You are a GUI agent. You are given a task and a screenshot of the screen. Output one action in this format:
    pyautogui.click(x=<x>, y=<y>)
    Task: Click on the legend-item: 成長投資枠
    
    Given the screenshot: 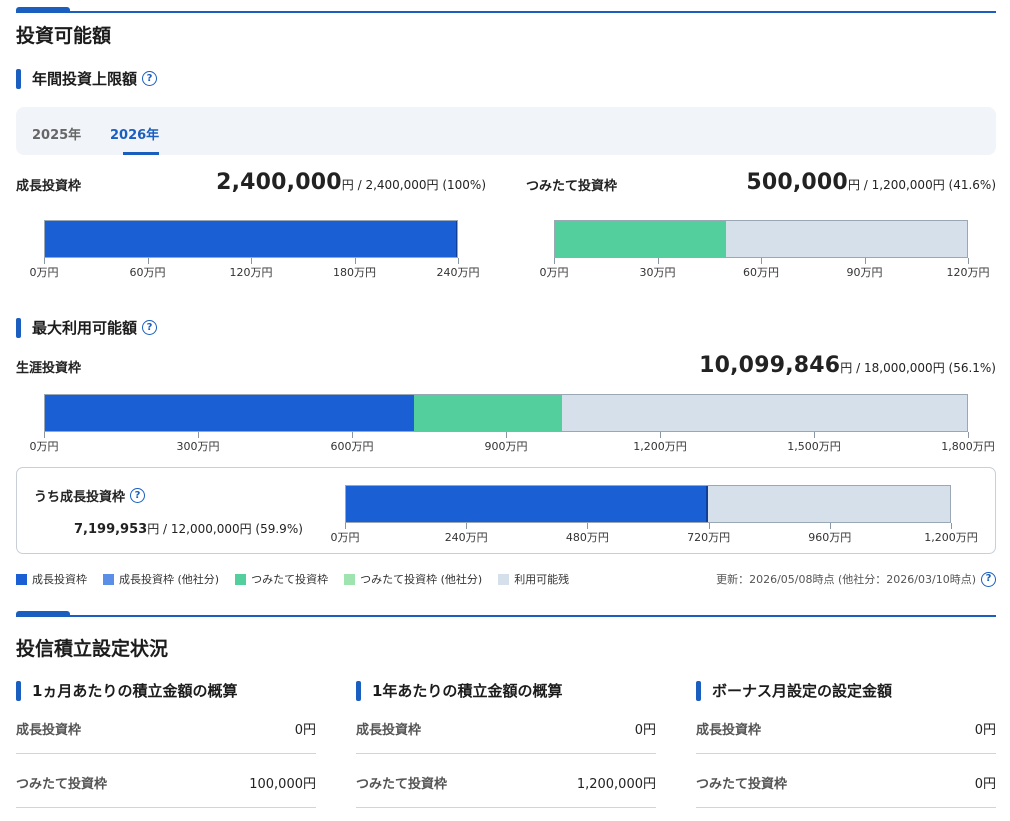 What is the action you would take?
    pyautogui.click(x=51, y=579)
    